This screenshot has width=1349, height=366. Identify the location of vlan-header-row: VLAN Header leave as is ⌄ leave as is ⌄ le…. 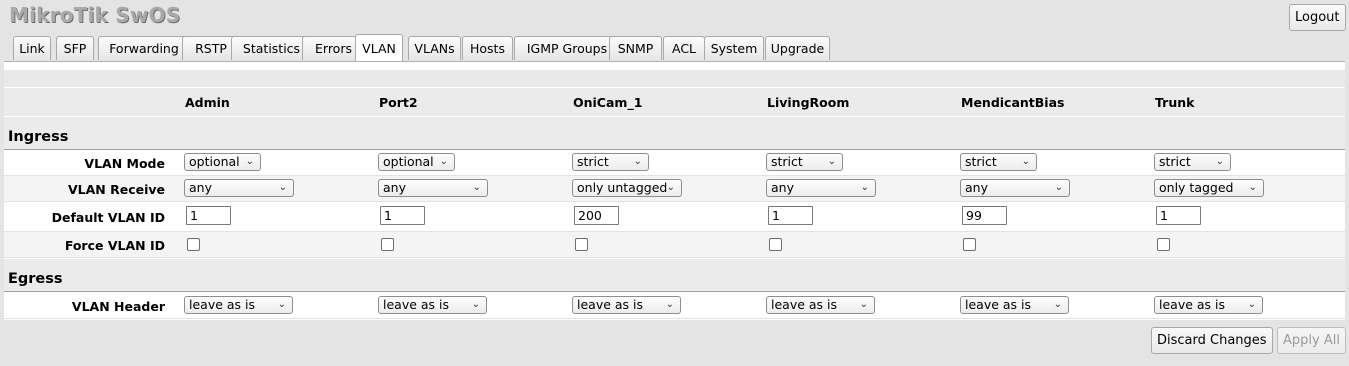
(674, 306).